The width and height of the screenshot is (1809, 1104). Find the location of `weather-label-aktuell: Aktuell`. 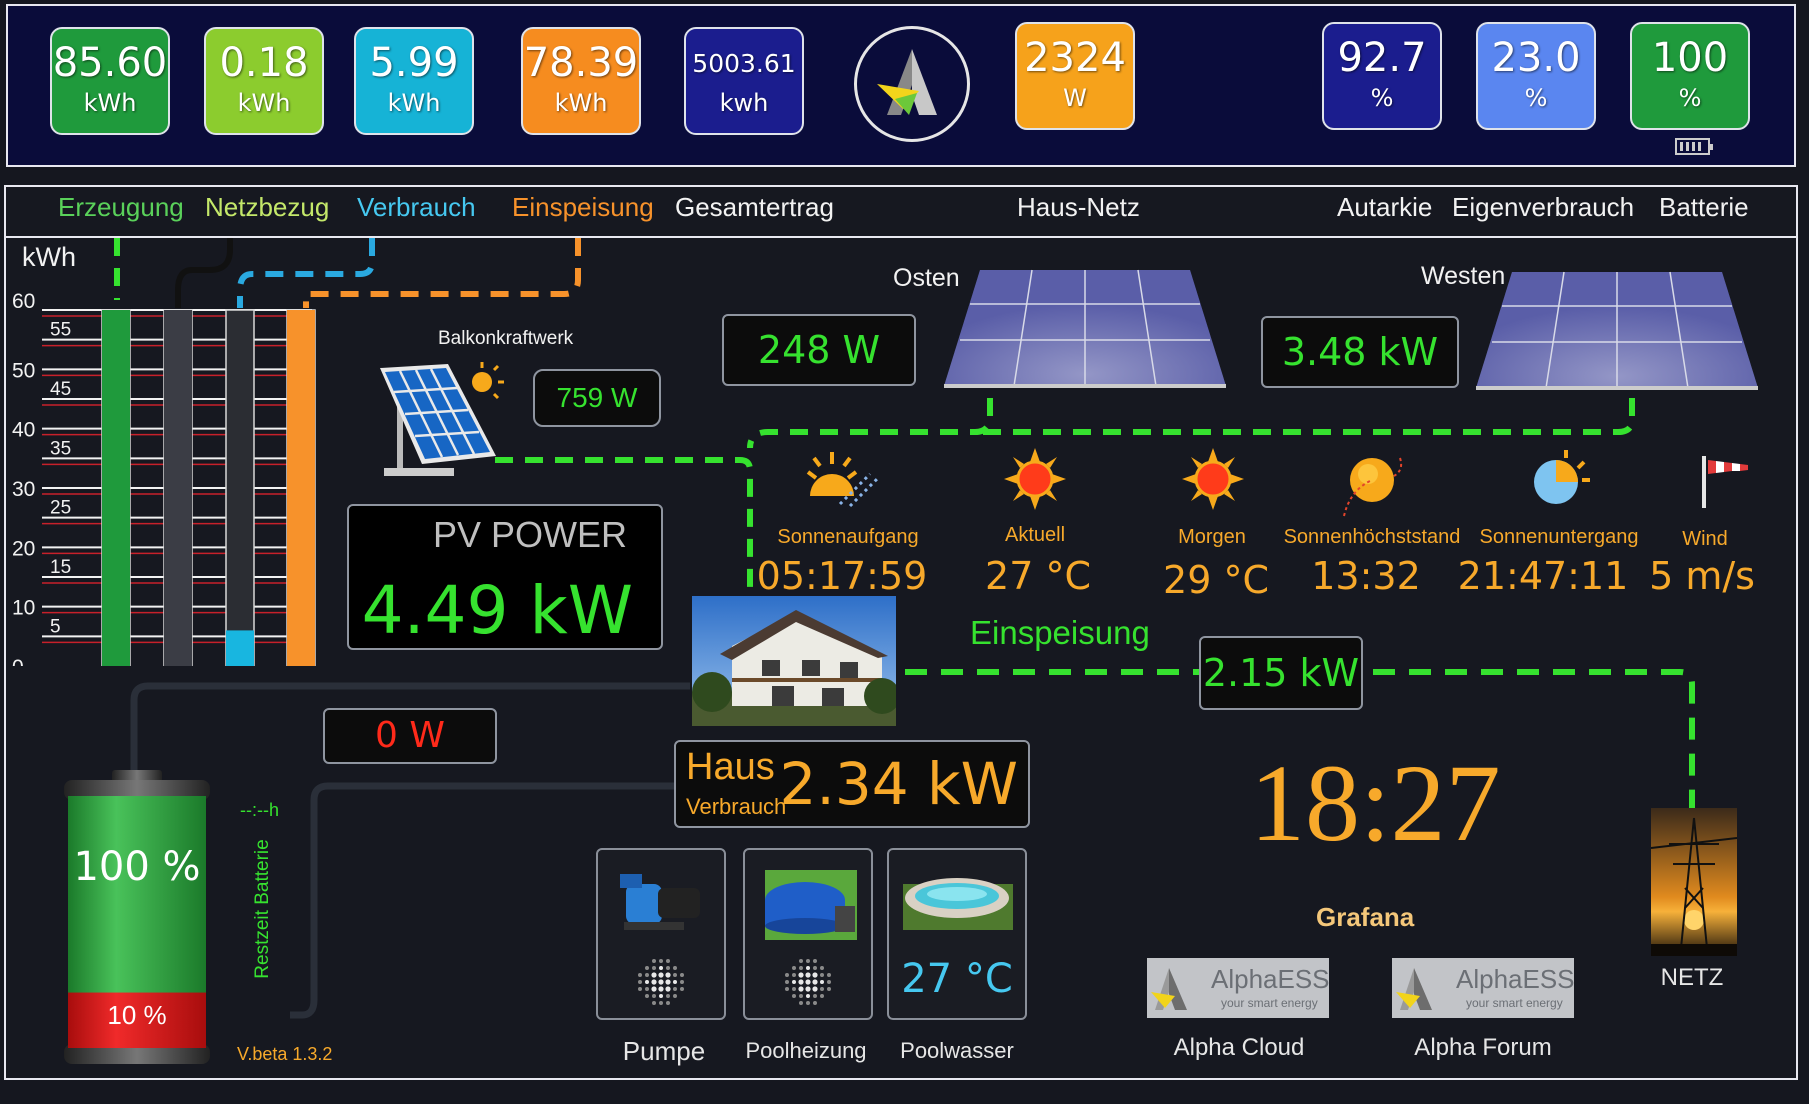

weather-label-aktuell: Aktuell is located at coordinates (1035, 535).